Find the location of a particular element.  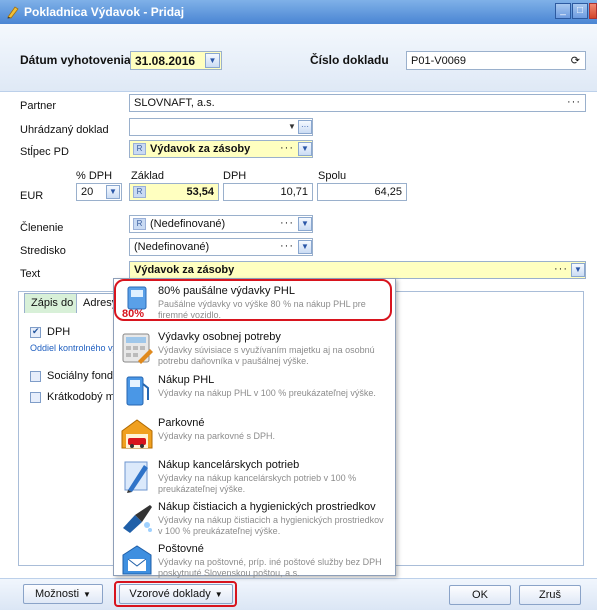

stlpec-field: R Výdavok za zásoby ··· ▼ is located at coordinates (221, 149).